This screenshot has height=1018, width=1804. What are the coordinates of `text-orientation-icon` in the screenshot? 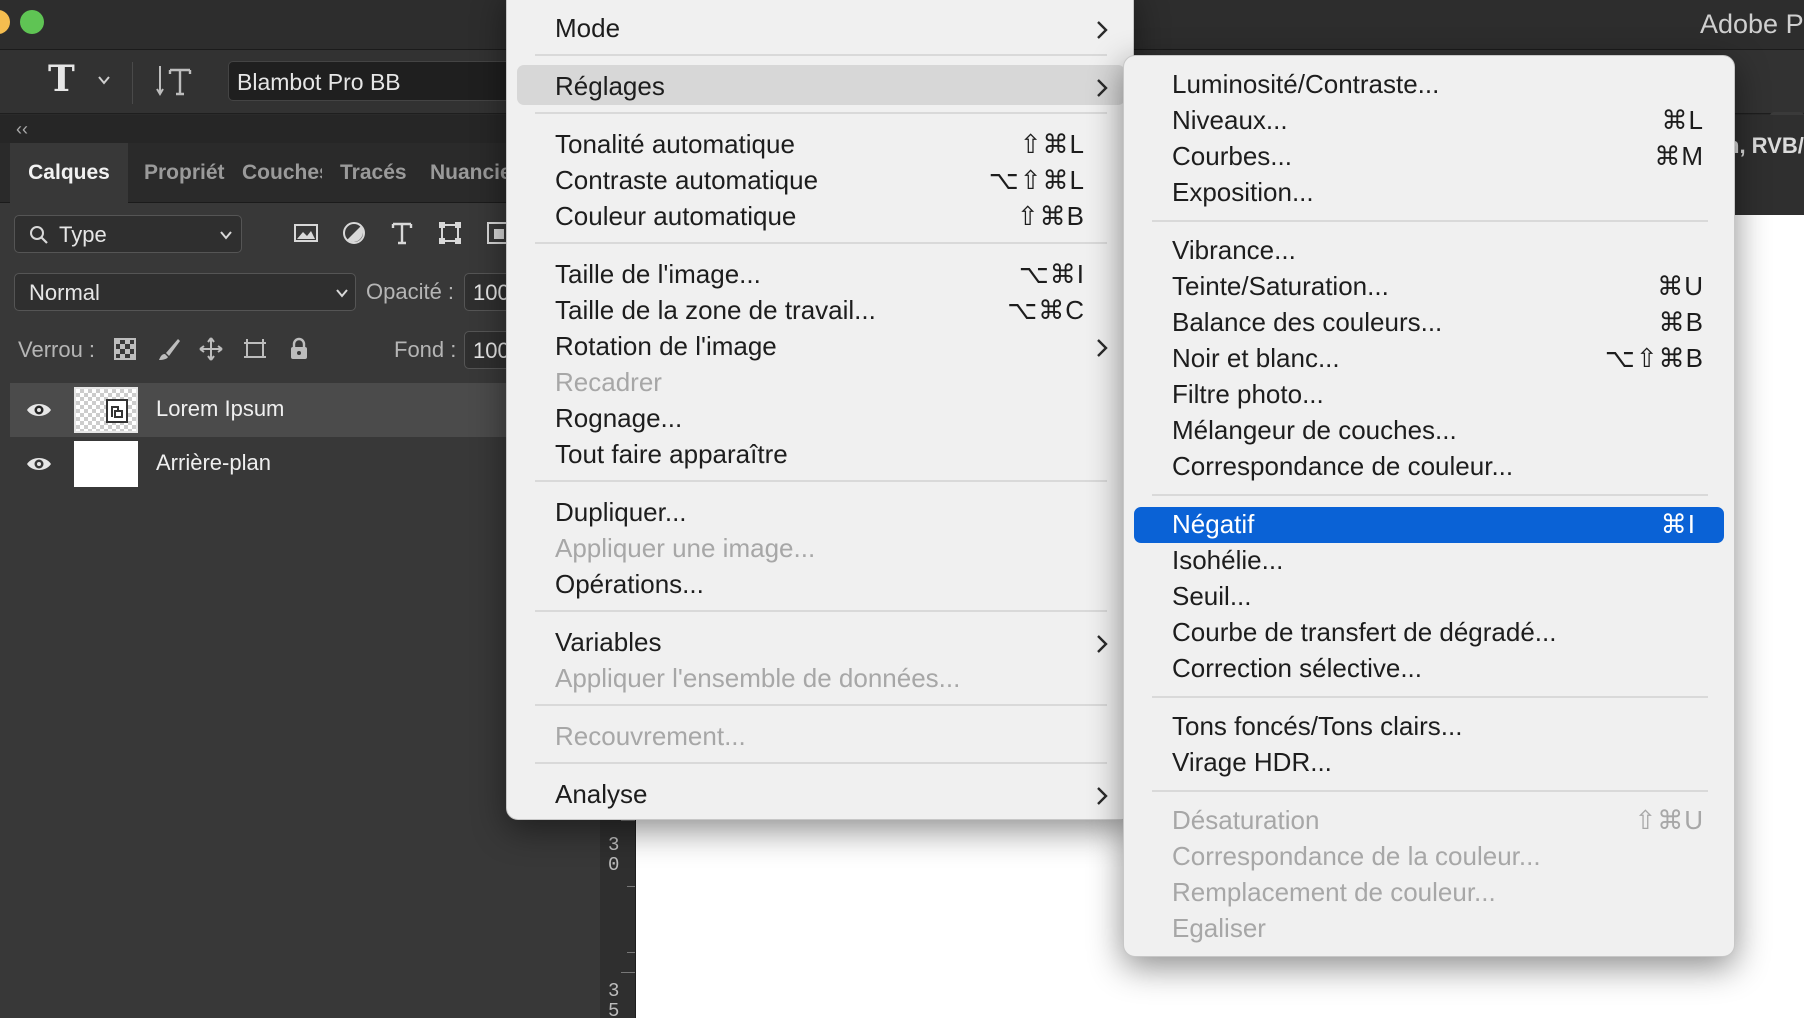 It's located at (176, 81).